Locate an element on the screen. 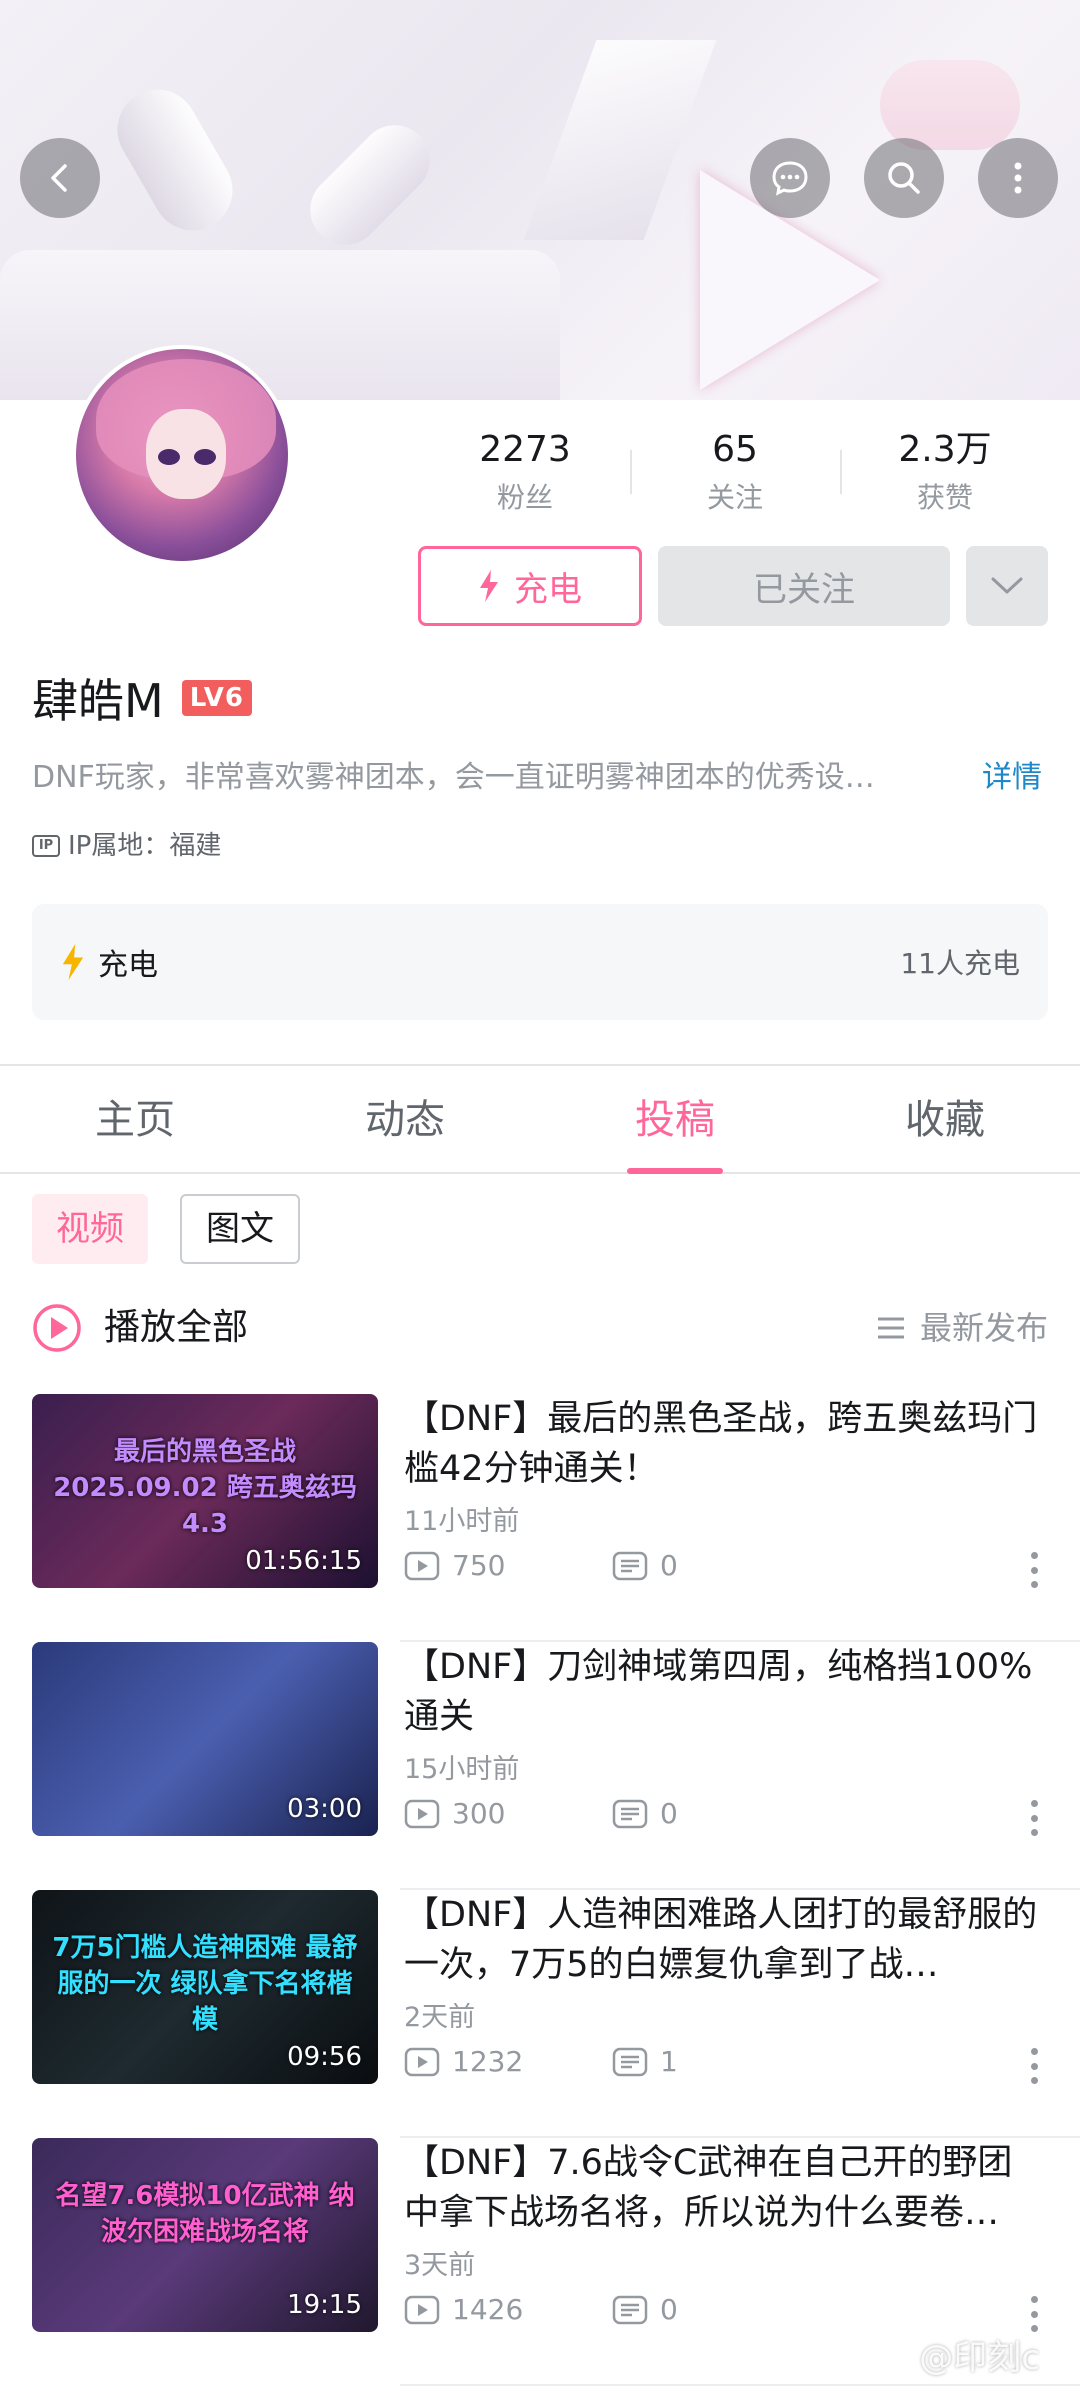  more-options-button is located at coordinates (1018, 178).